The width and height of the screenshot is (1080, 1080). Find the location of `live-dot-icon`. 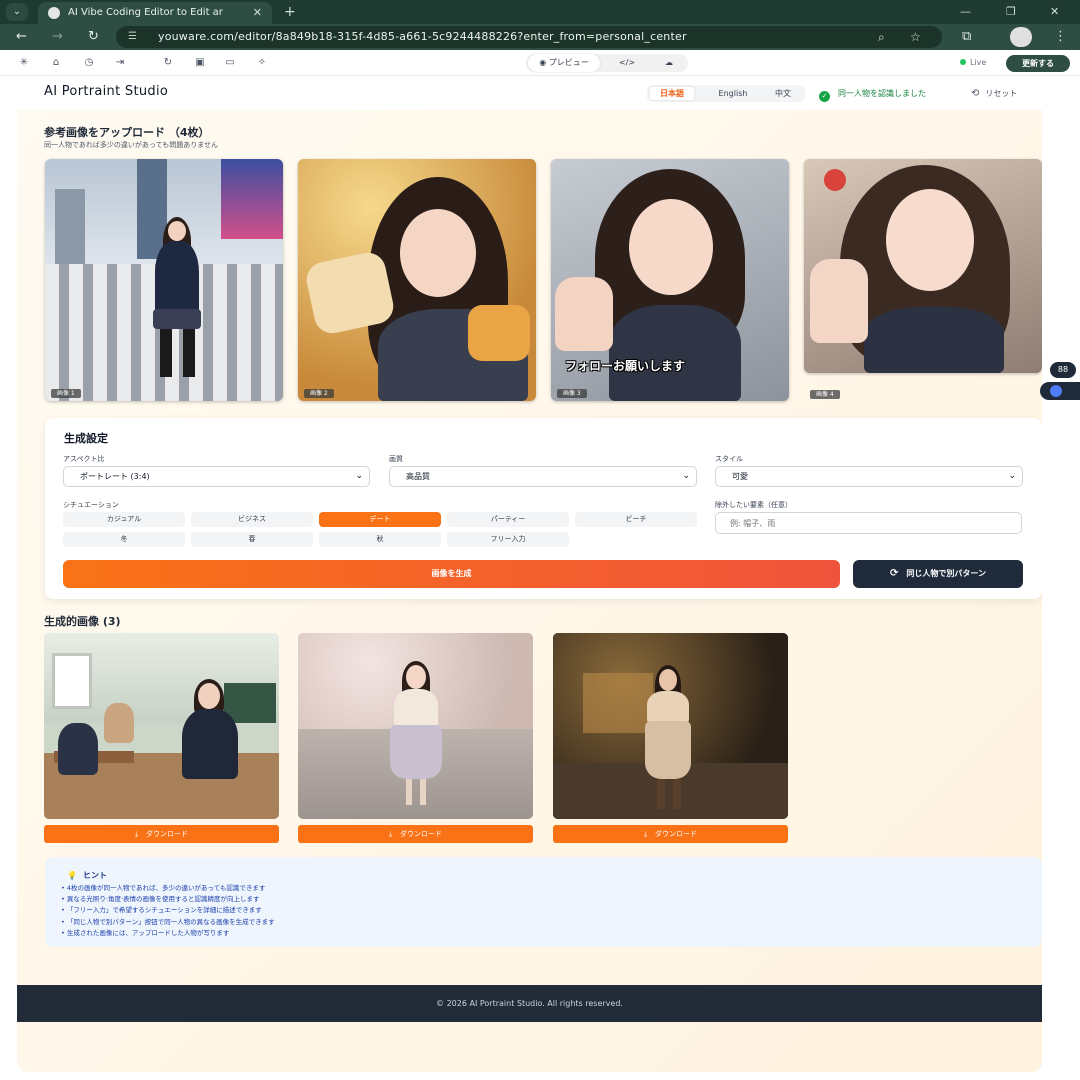

live-dot-icon is located at coordinates (963, 62).